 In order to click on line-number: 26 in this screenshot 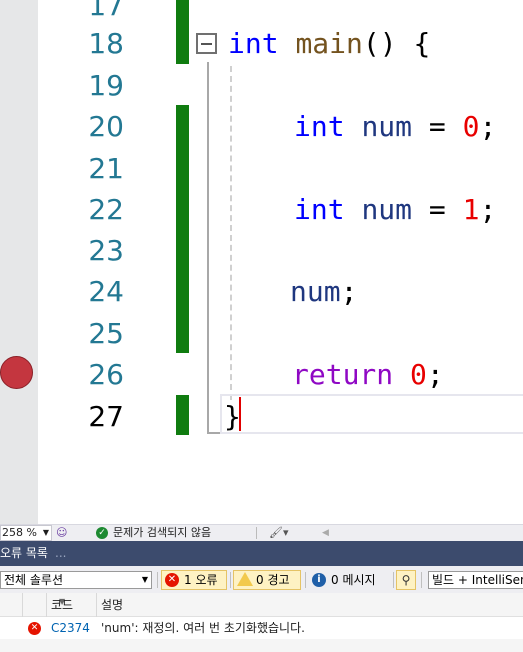, I will do `click(106, 374)`.